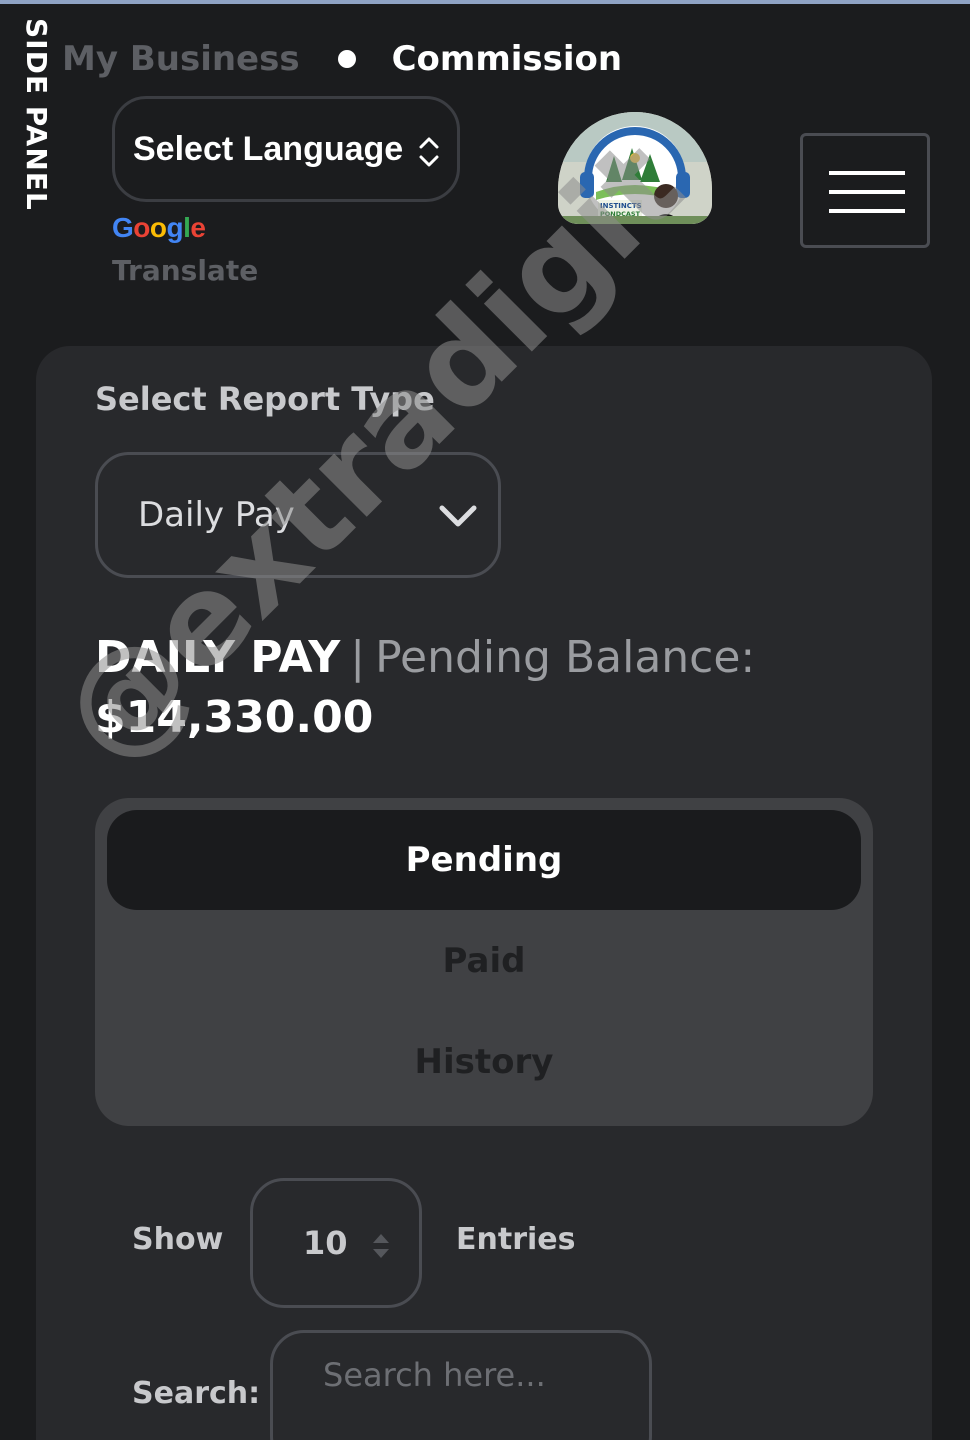 The height and width of the screenshot is (1440, 970). Describe the element at coordinates (216, 515) in the screenshot. I see `report-type-value: Daily Pay` at that location.